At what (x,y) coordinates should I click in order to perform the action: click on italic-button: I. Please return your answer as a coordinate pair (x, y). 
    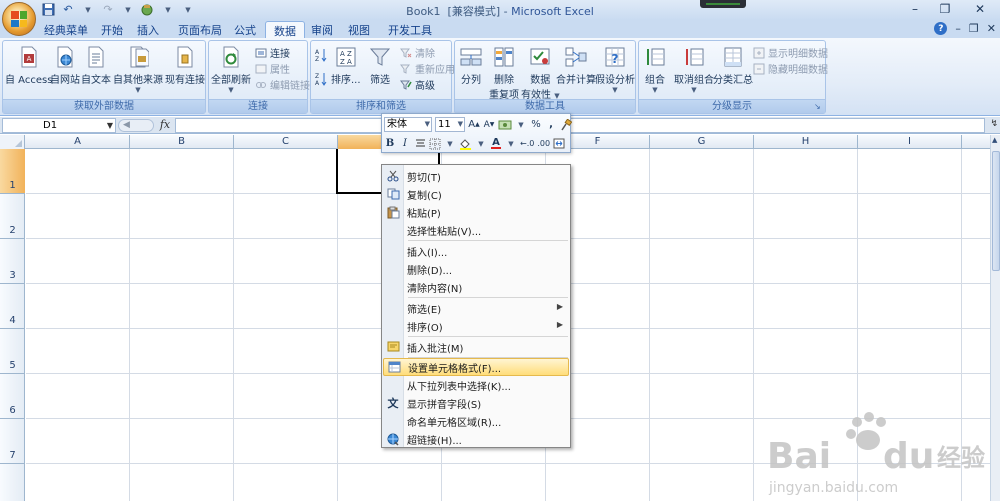
    Looking at the image, I should click on (405, 143).